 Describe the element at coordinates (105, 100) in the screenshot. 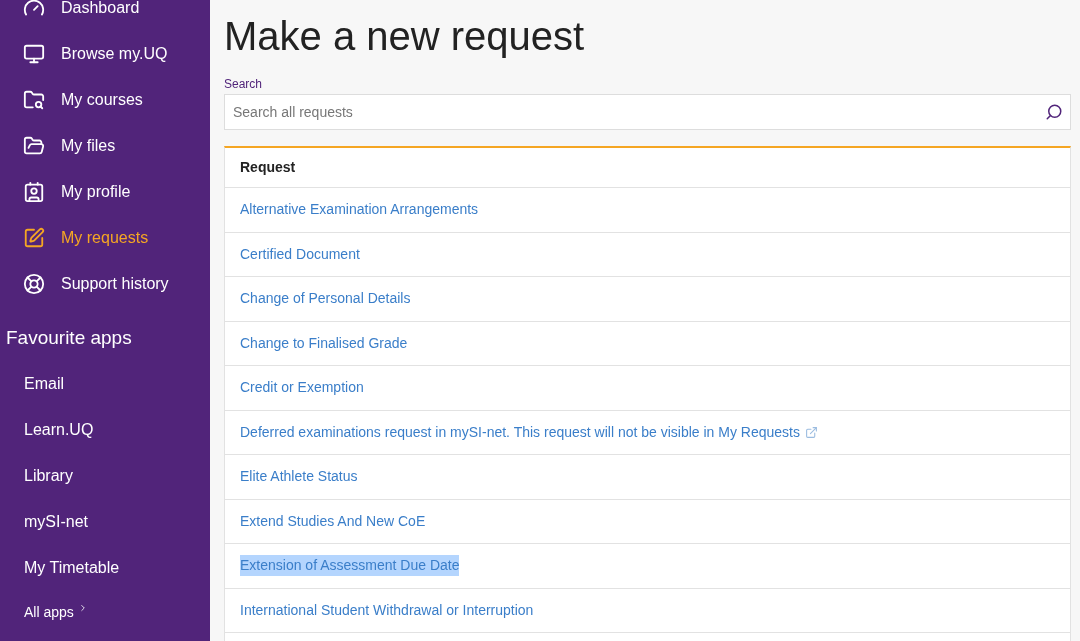

I see `nav-item: My courses` at that location.